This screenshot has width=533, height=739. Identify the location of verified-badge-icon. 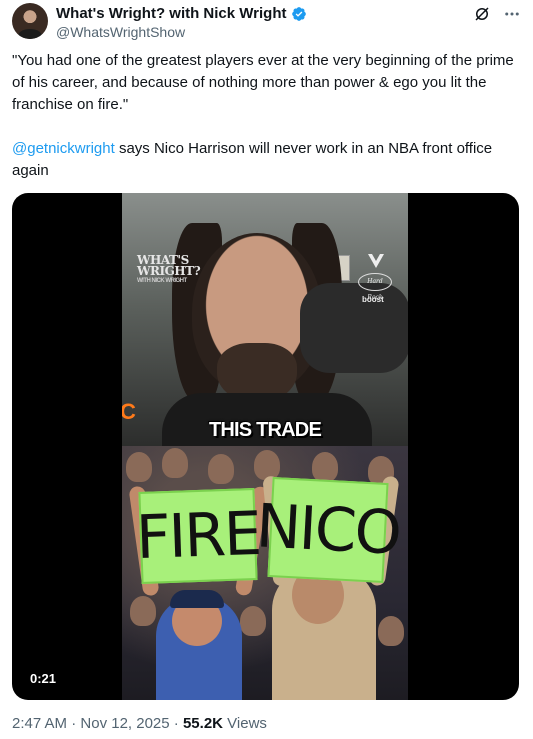
(298, 14).